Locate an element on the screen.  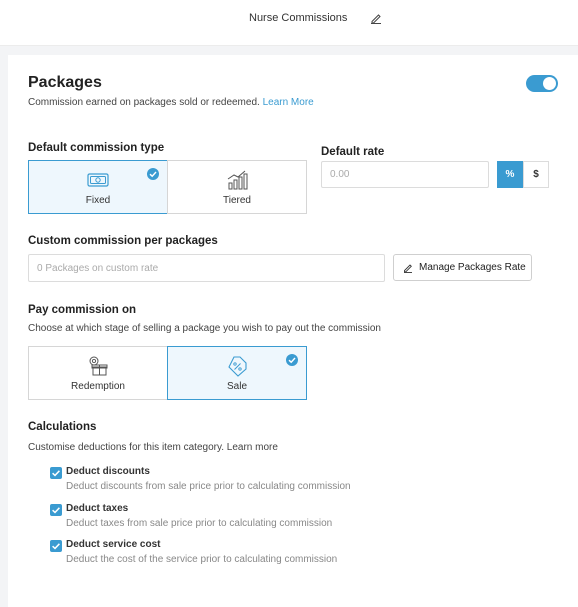
deduct-taxes-label: Deduct taxes is located at coordinates (97, 508).